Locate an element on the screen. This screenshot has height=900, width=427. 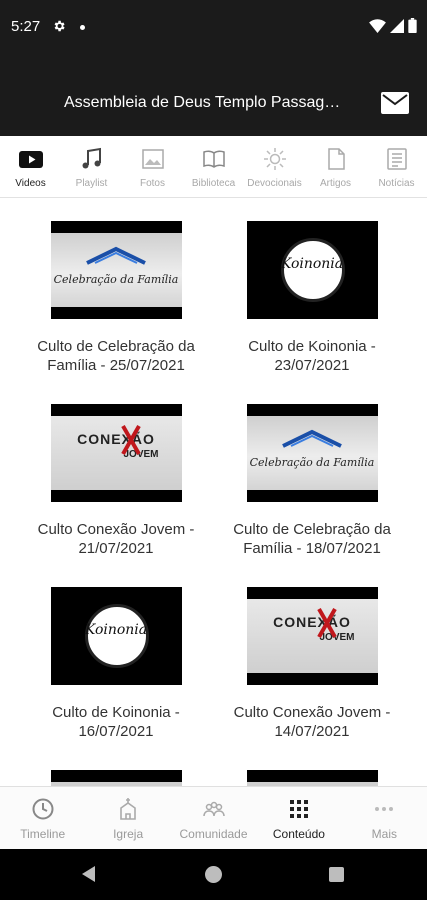
tab-biblioteca: Biblioteca is located at coordinates (213, 166).